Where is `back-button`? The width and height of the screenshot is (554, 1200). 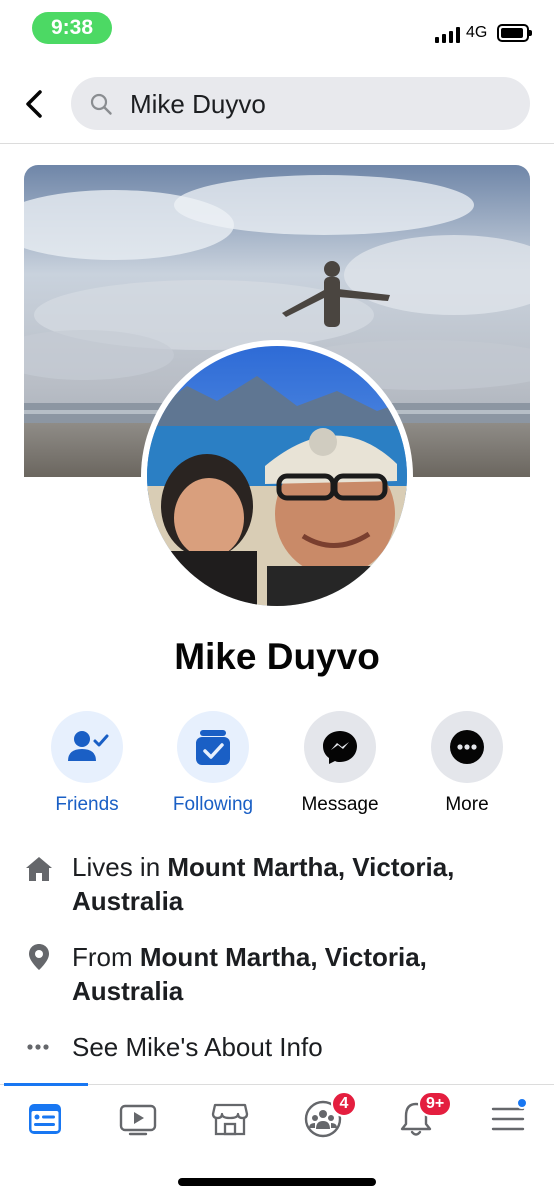 back-button is located at coordinates (34, 104).